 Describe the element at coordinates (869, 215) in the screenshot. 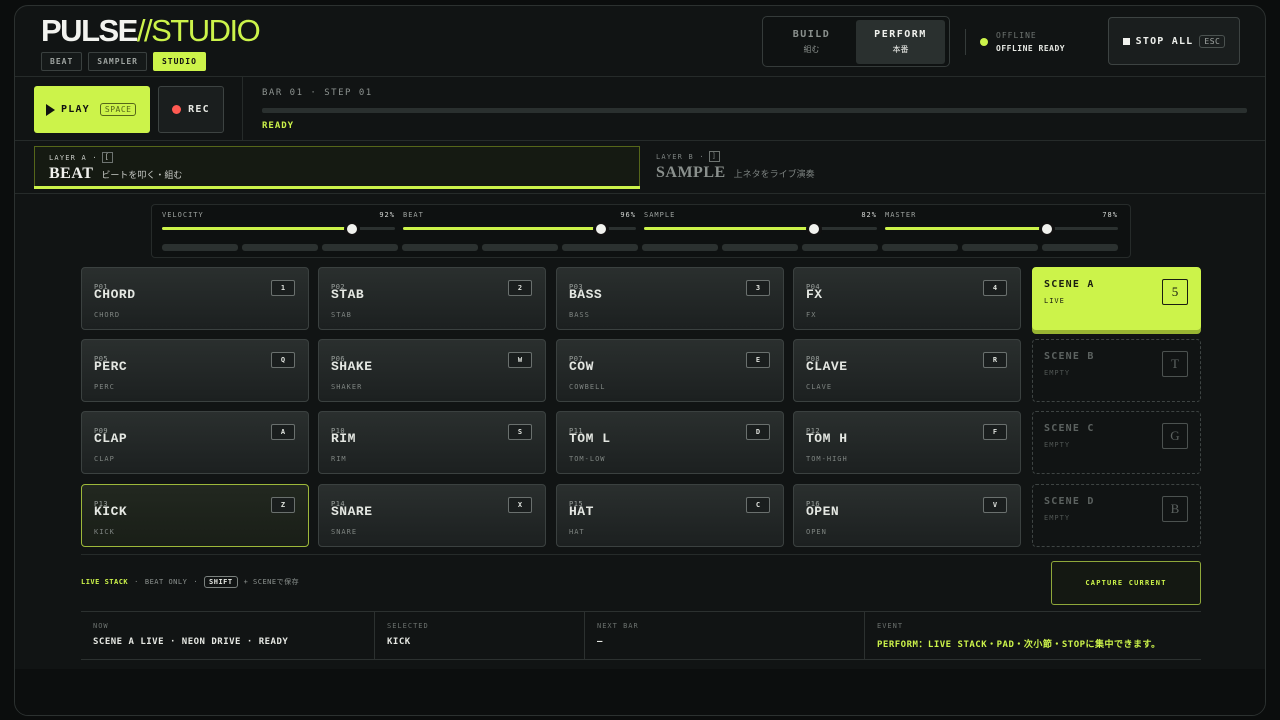

I see `slider-value: 82%` at that location.